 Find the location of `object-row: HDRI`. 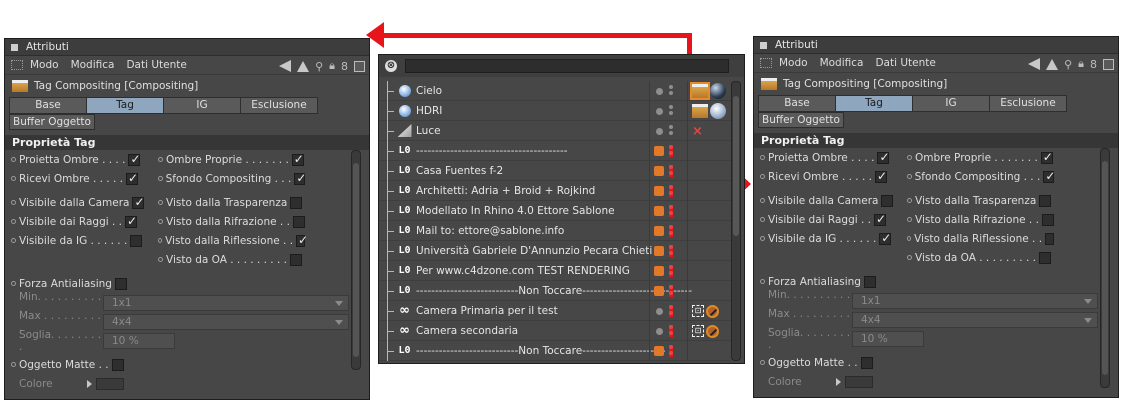

object-row: HDRI is located at coordinates (555, 110).